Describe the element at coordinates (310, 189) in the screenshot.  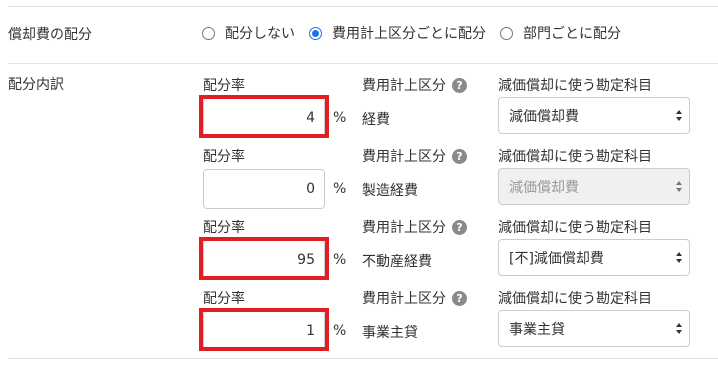
I see `allocation-rate-value: 0` at that location.